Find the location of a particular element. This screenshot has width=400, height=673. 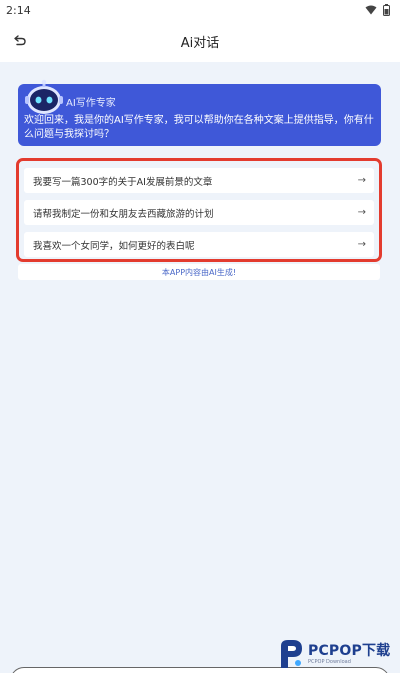

suggestion-text: 请帮我制定一份和女朋友去西藏旅游的计划 is located at coordinates (123, 214).